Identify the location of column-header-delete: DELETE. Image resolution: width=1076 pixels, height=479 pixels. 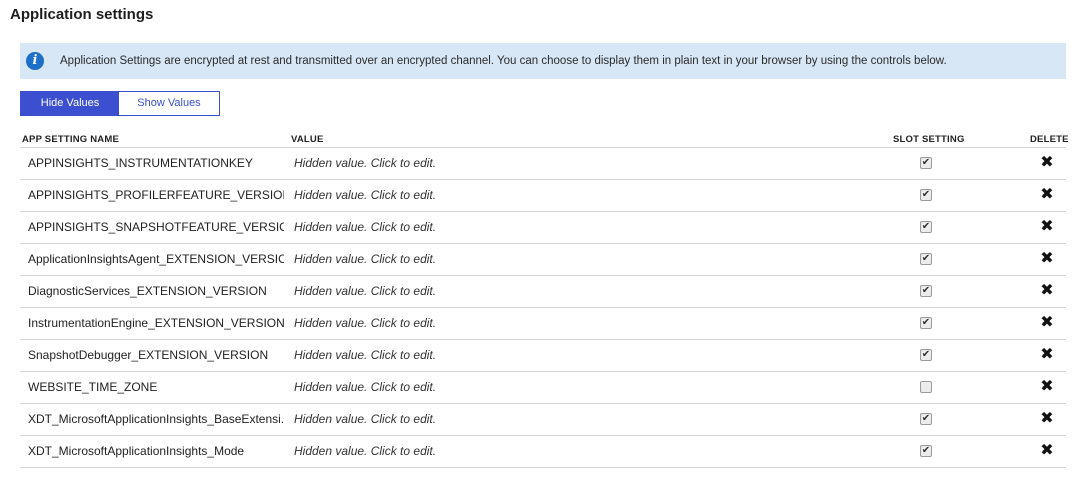
(1049, 139).